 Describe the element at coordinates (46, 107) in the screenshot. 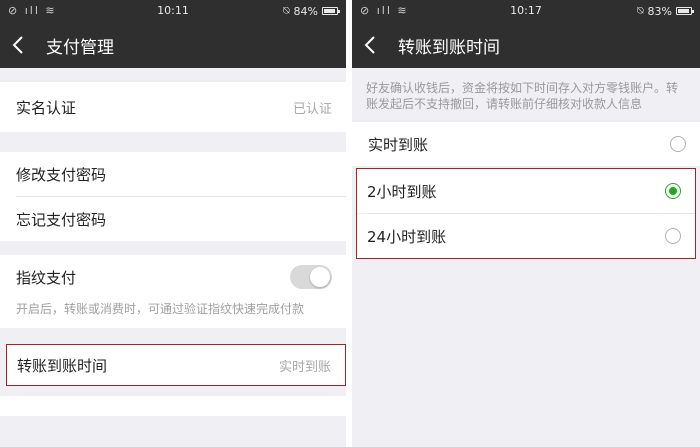

I see `realname-label: 实名认证` at that location.